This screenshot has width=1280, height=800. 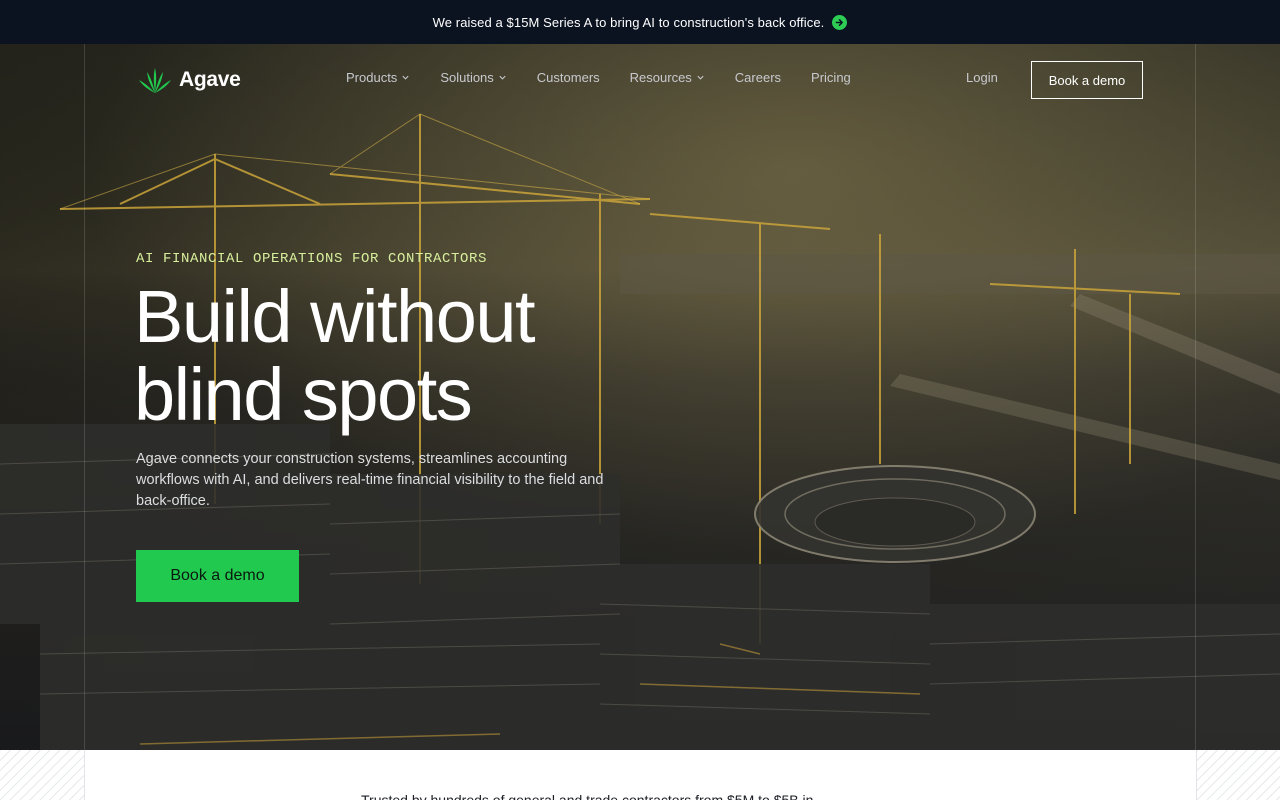 I want to click on nav-item-resources: Resources, so click(x=667, y=77).